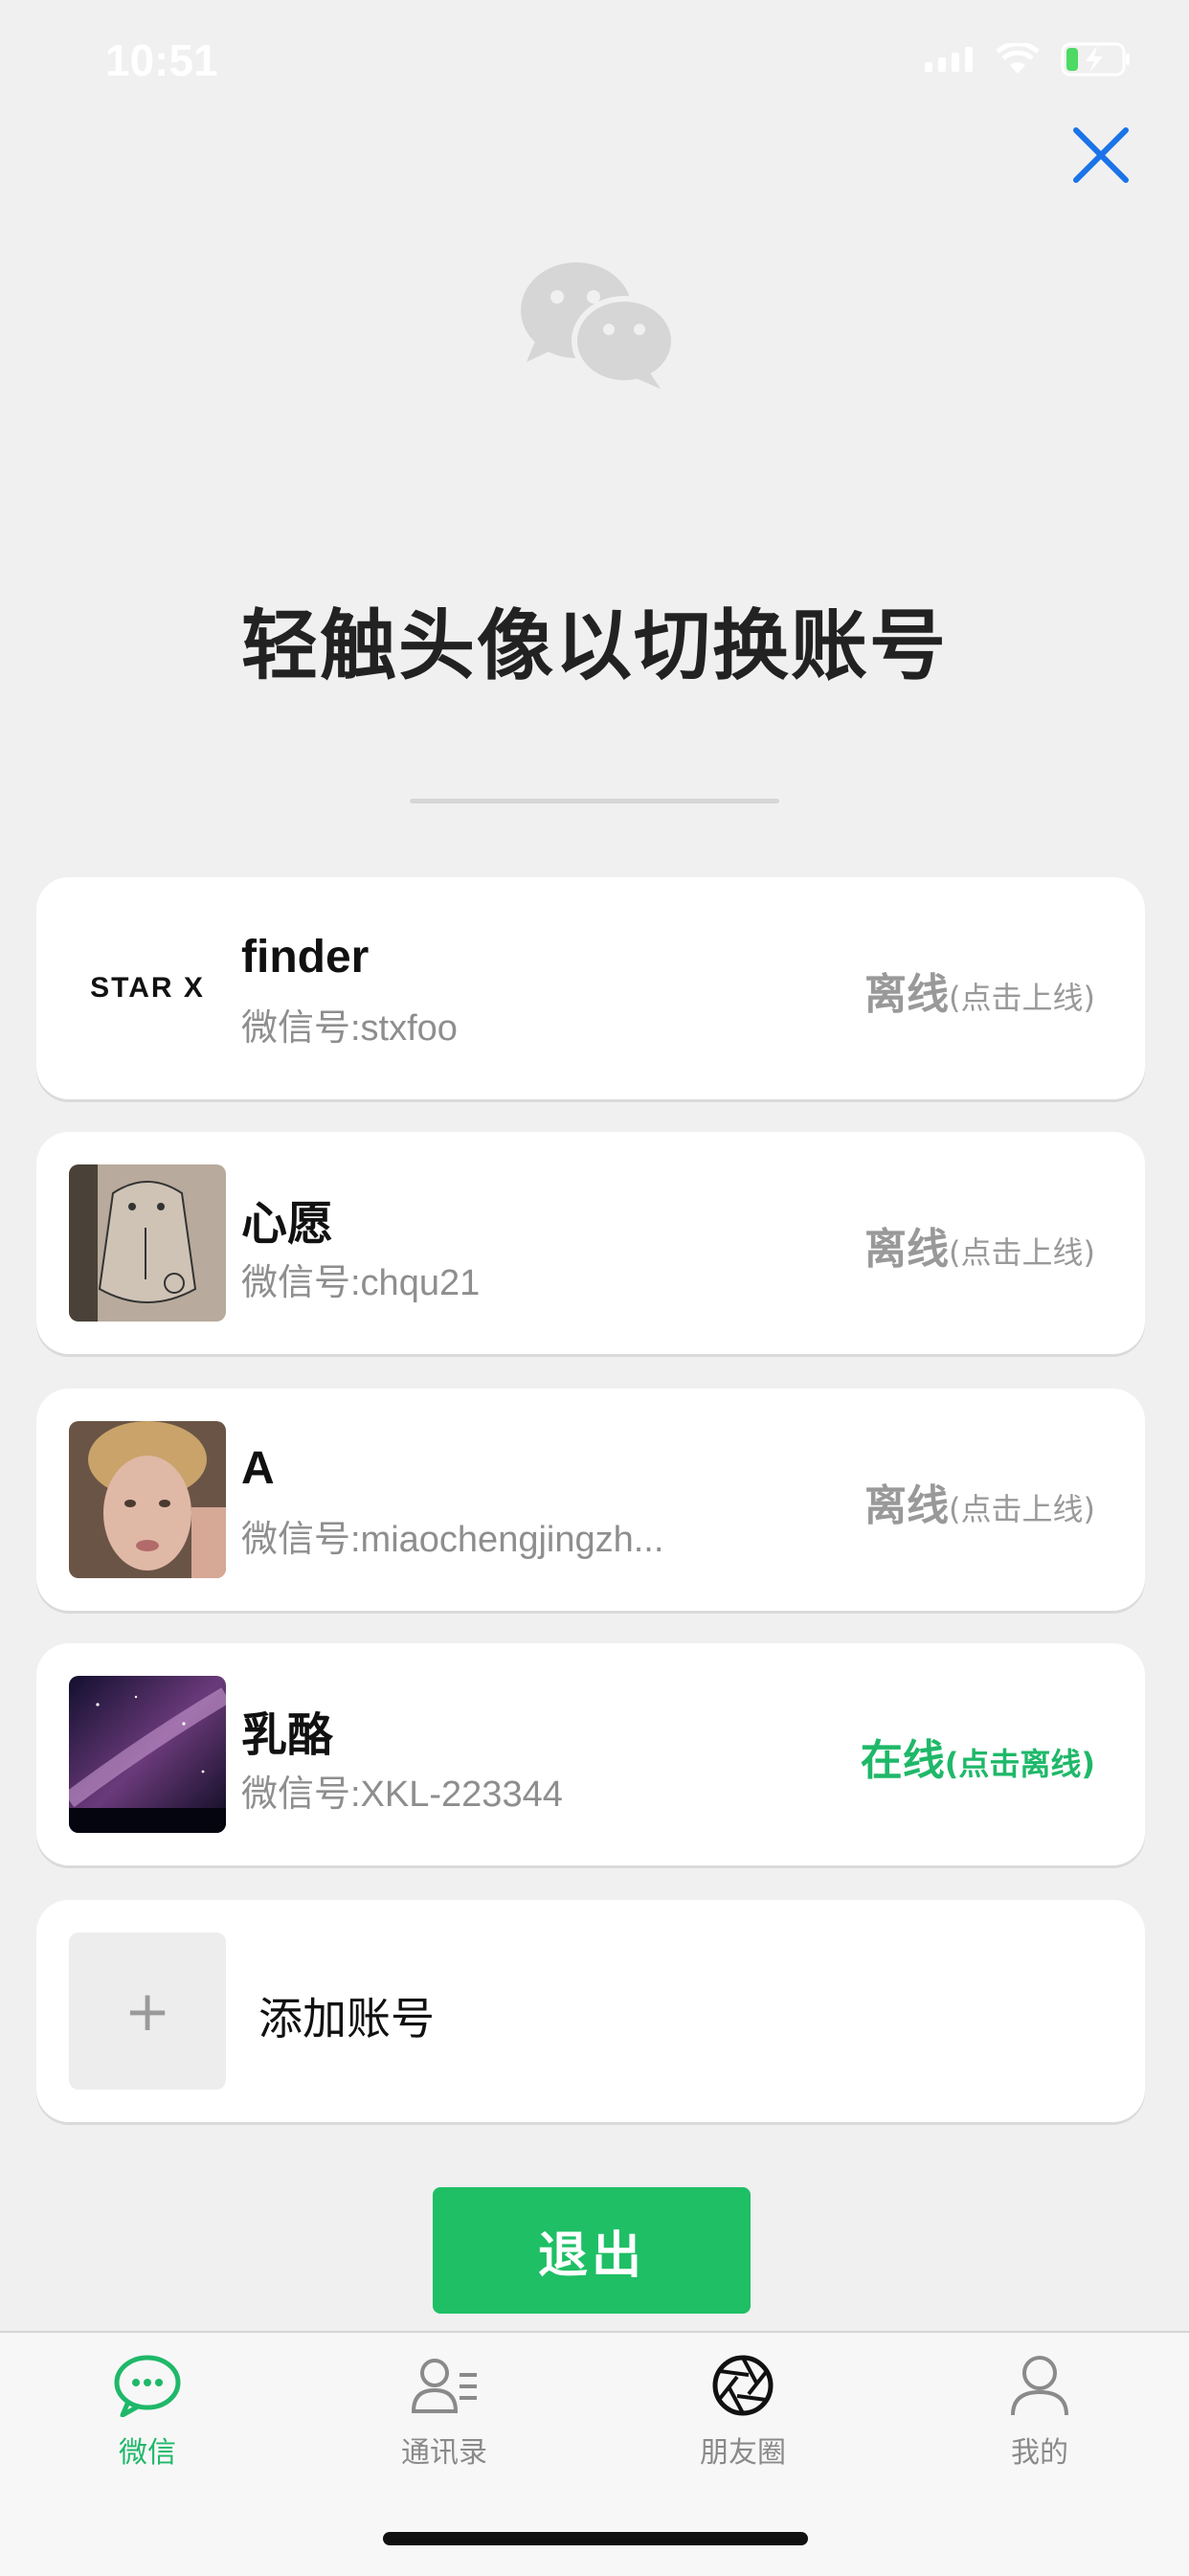 This screenshot has width=1189, height=2576. I want to click on account-wechat-id: 微信号:XKL-223344, so click(402, 1794).